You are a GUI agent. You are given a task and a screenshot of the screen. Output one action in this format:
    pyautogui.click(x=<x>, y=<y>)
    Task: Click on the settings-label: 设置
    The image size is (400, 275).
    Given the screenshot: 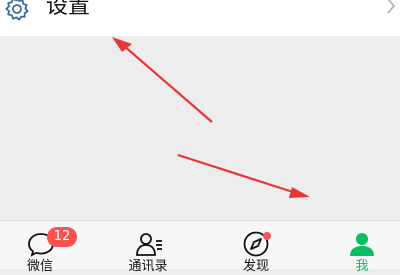 What is the action you would take?
    pyautogui.click(x=68, y=9)
    